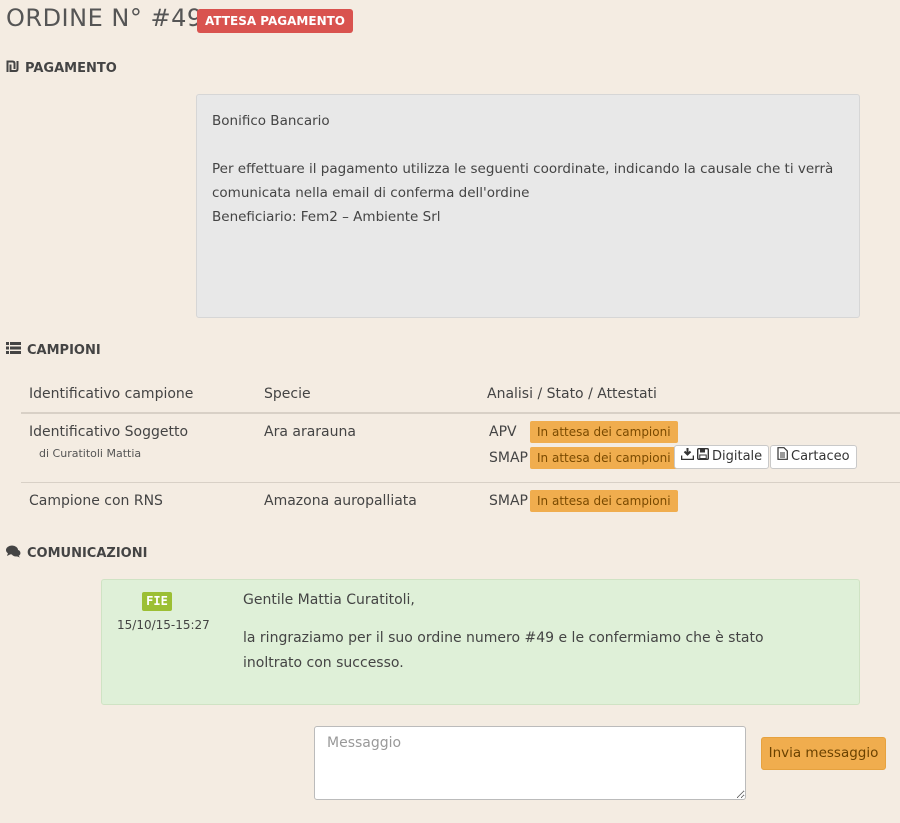  I want to click on page-title: ORDINE N° #49 –, so click(115, 18).